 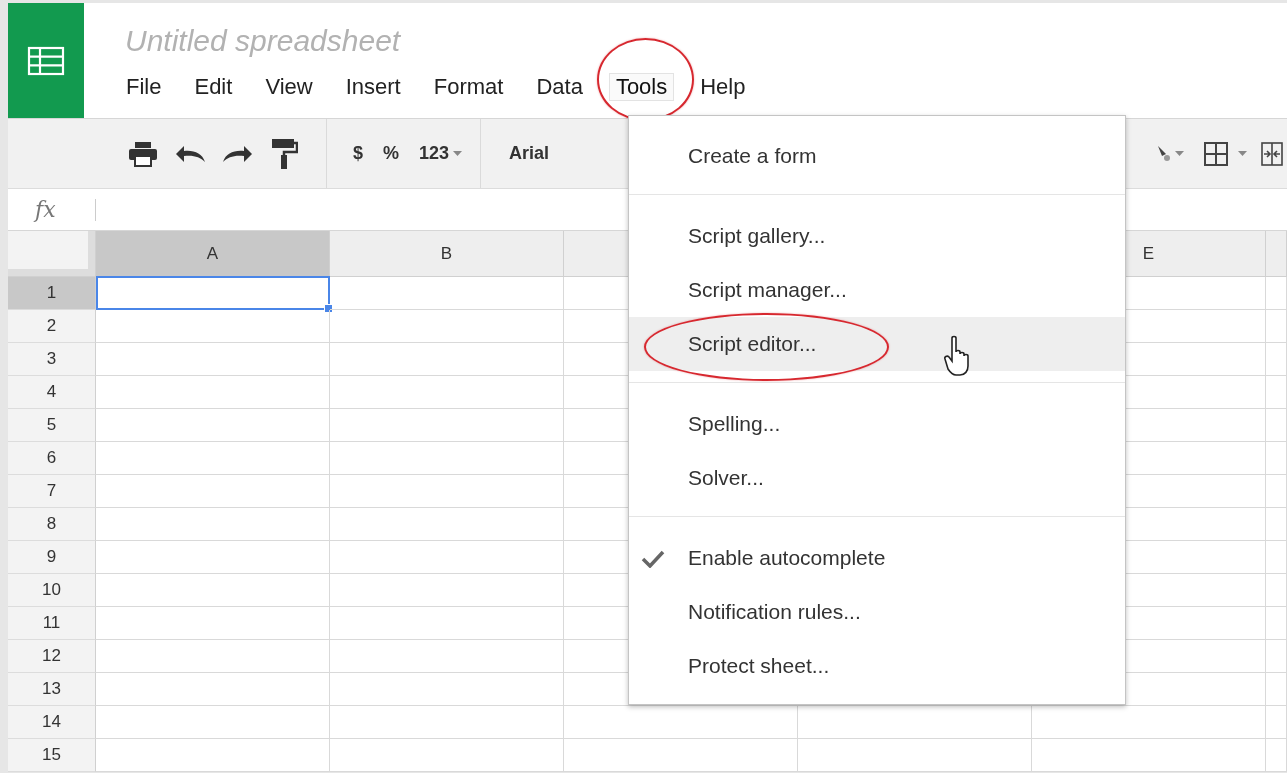 What do you see at coordinates (1276, 254) in the screenshot?
I see `column-header` at bounding box center [1276, 254].